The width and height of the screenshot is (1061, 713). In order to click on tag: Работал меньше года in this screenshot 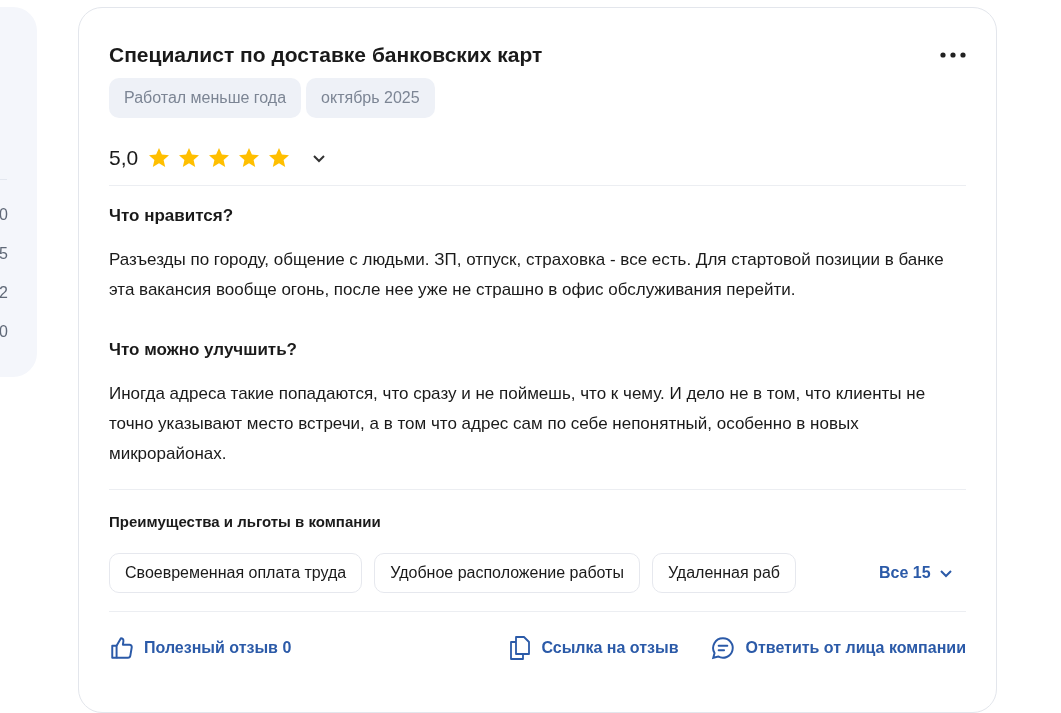, I will do `click(205, 98)`.